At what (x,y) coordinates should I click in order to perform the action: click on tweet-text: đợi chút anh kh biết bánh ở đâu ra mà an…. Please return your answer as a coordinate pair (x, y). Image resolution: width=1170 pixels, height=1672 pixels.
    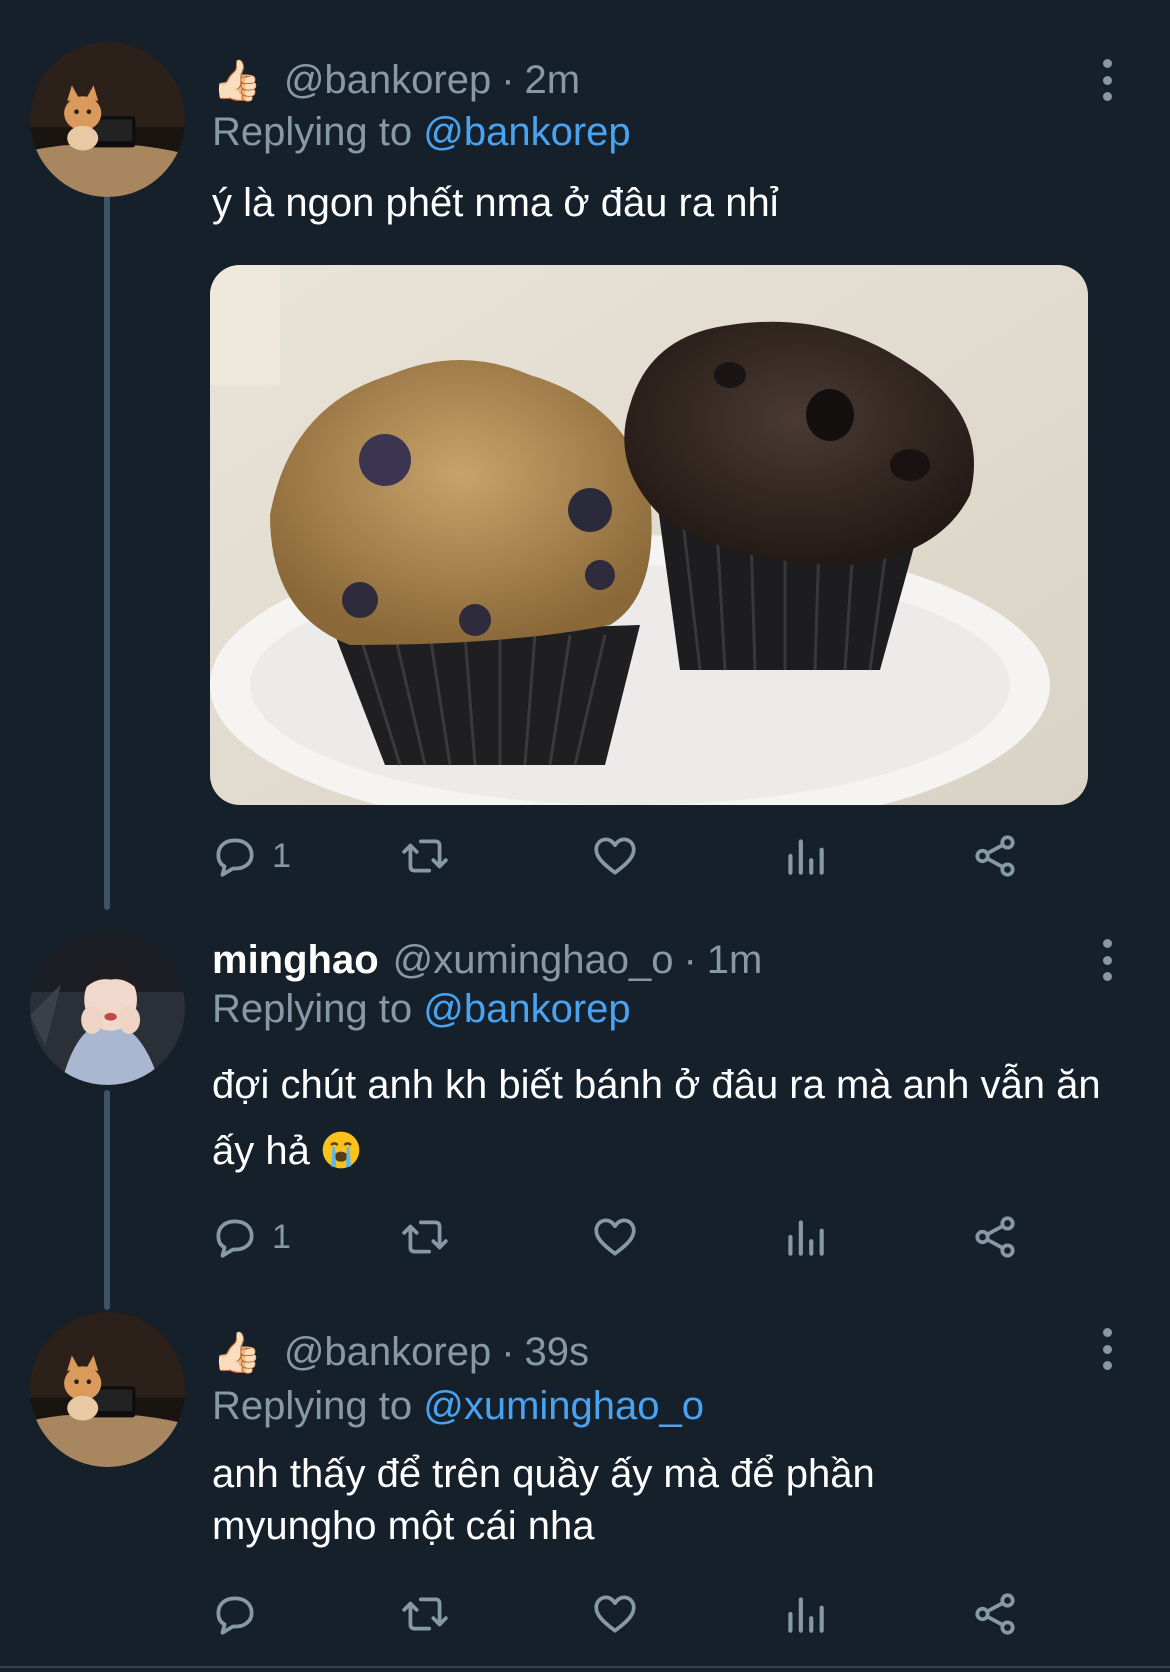
    Looking at the image, I should click on (672, 1121).